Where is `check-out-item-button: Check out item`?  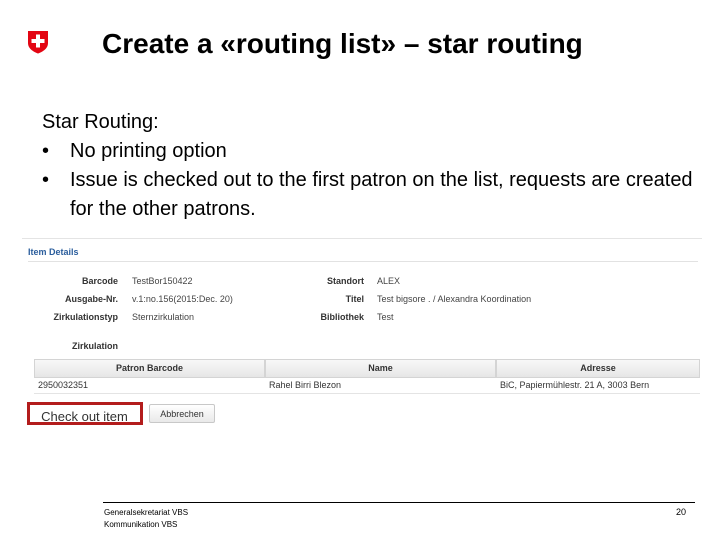 check-out-item-button: Check out item is located at coordinates (85, 413).